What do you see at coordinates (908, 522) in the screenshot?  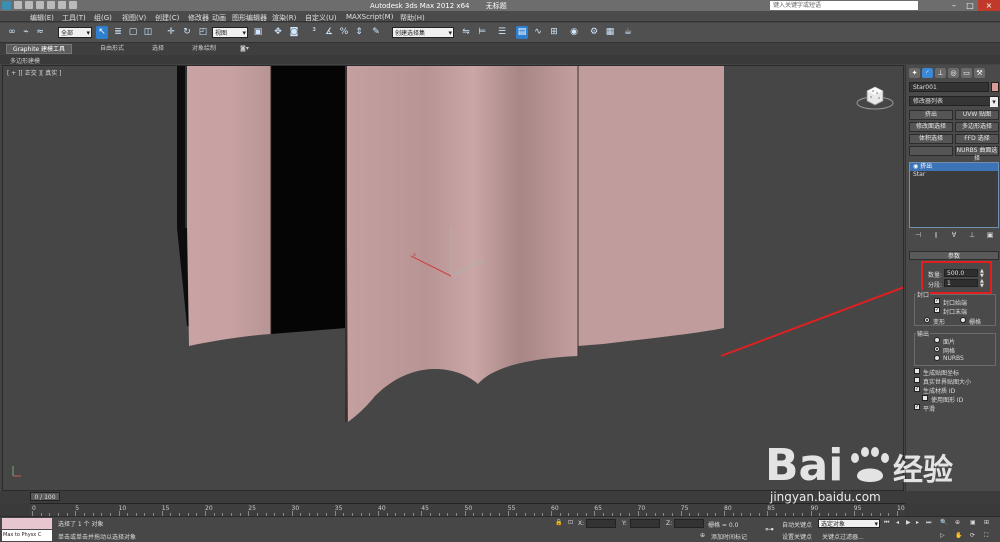 I see `play-icon: ▶` at bounding box center [908, 522].